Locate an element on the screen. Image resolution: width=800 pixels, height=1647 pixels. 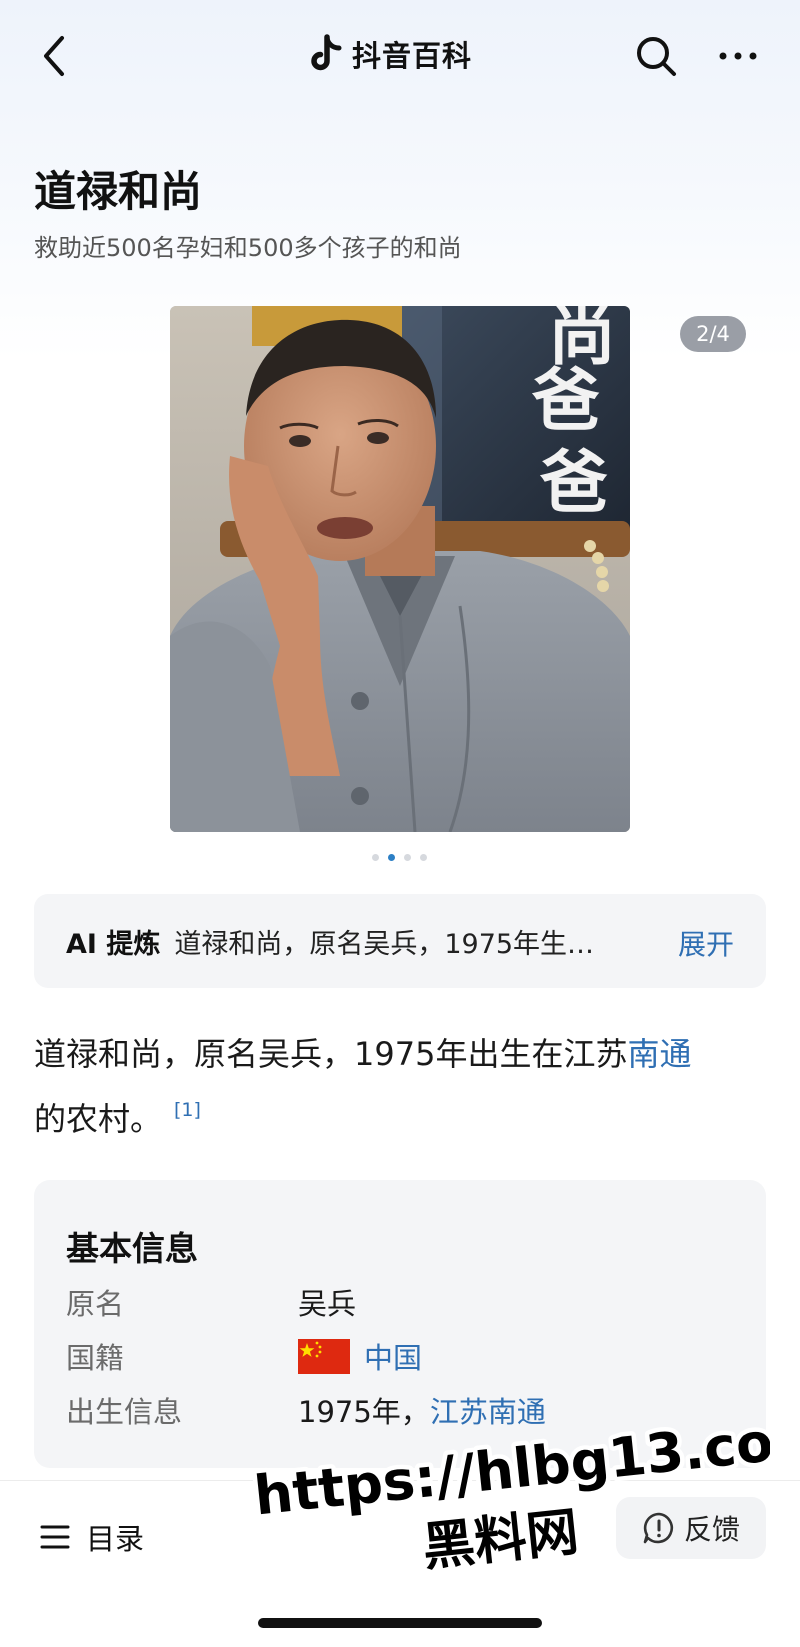
info-key: 原名 is located at coordinates (95, 1304).